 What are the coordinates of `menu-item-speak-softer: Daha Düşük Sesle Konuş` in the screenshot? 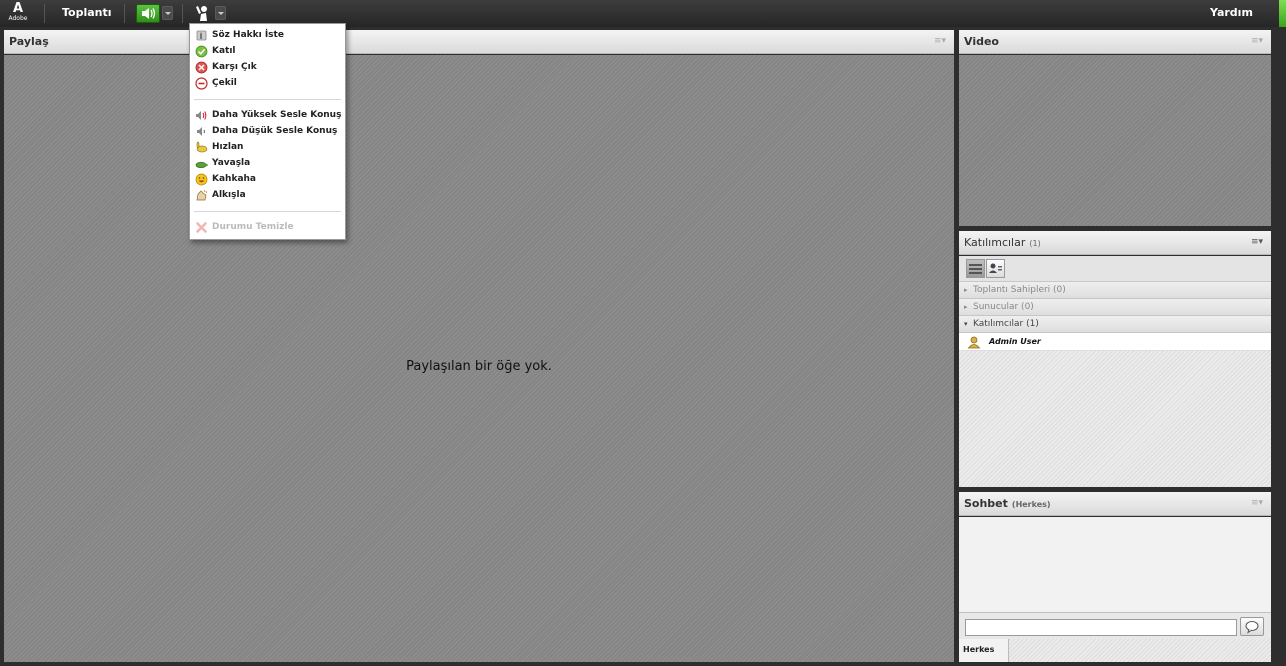 It's located at (267, 132).